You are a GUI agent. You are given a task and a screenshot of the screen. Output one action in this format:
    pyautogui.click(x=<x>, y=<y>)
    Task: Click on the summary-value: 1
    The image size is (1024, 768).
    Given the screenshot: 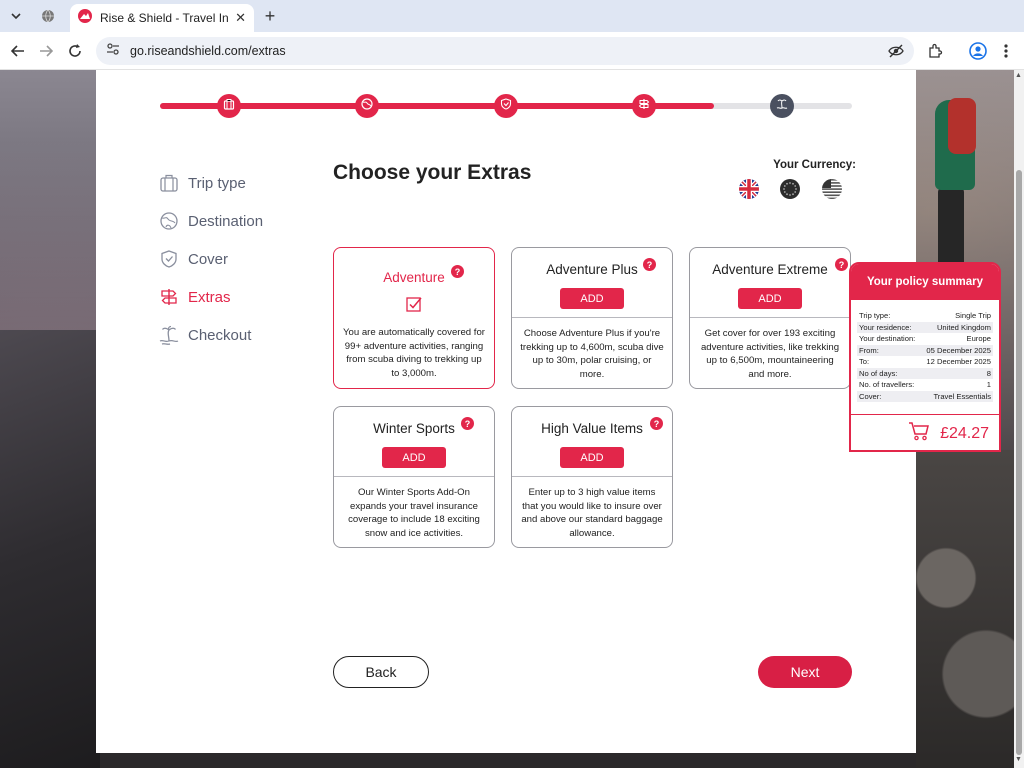 What is the action you would take?
    pyautogui.click(x=988, y=384)
    